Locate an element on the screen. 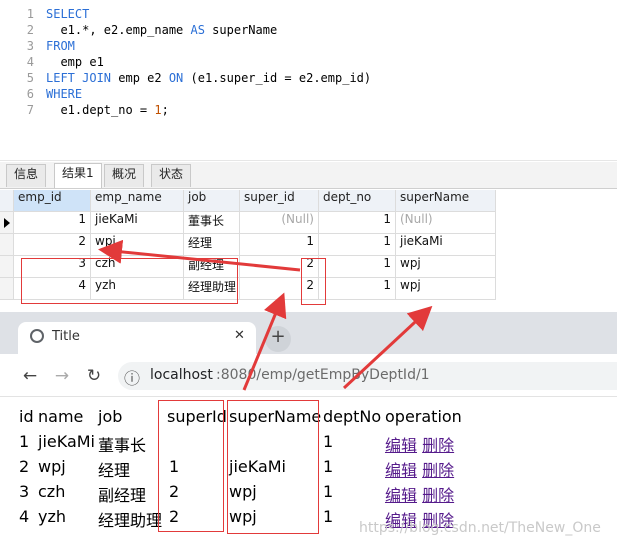  arrow-to-superid is located at coordinates (264, 341).